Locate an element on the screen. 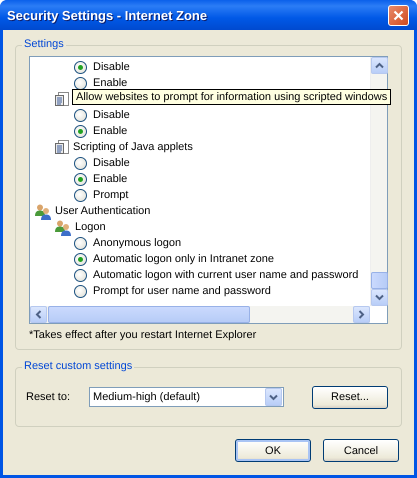 The height and width of the screenshot is (478, 417). horizontal-scrollbar is located at coordinates (200, 314).